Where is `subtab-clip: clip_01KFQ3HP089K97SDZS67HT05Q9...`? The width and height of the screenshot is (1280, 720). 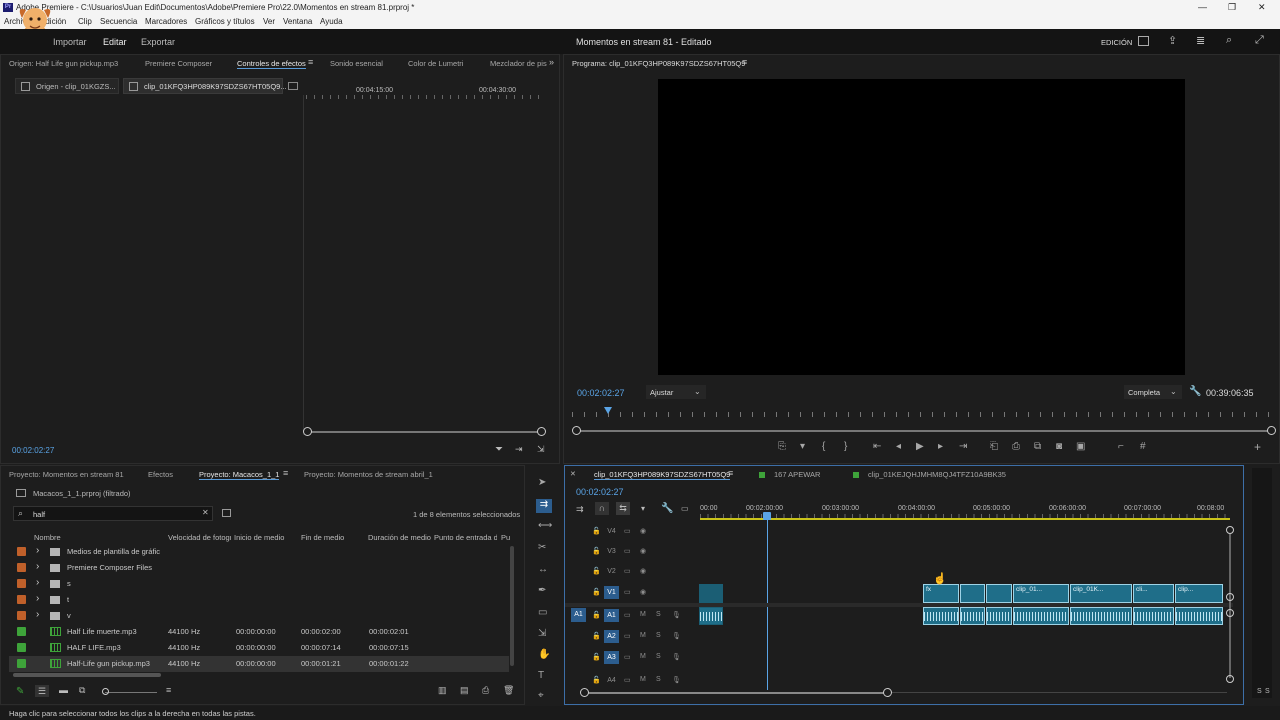
subtab-clip: clip_01KFQ3HP089K97SDZS67HT05Q9... is located at coordinates (205, 86).